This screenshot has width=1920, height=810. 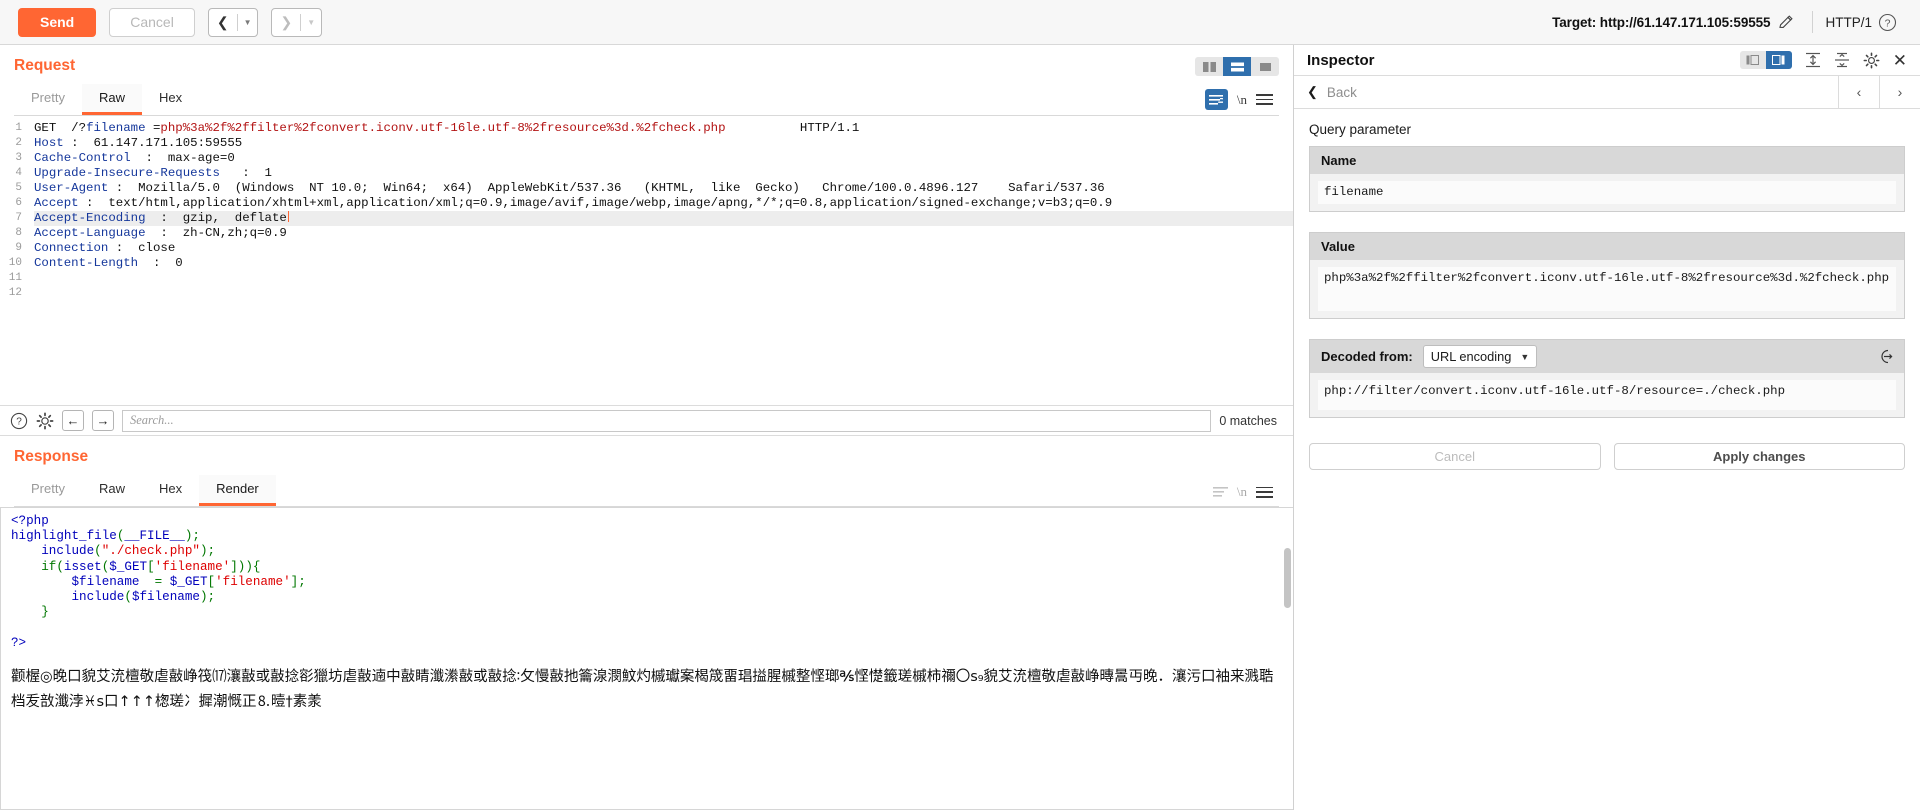 I want to click on request-line: Upgrade-Insecure-Requests : 1, so click(x=663, y=173).